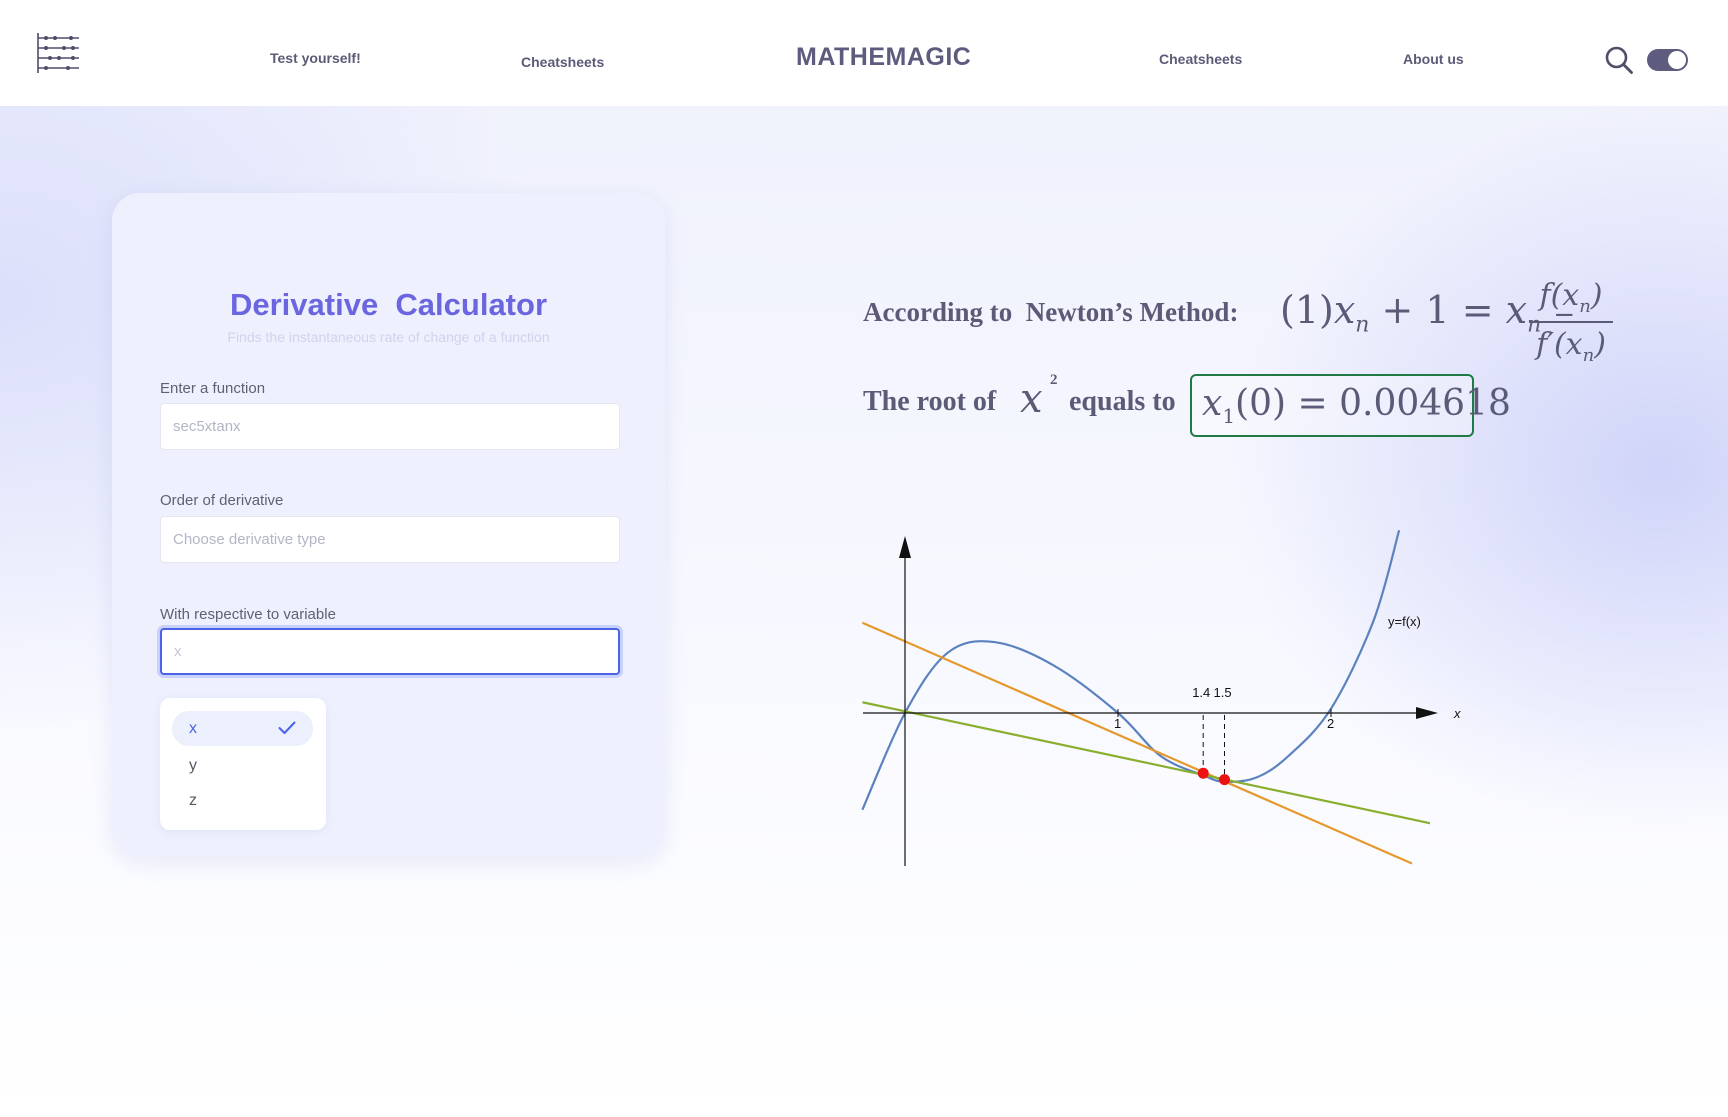 The width and height of the screenshot is (1728, 1117). Describe the element at coordinates (1122, 401) in the screenshot. I see `root-equals-label: equals to` at that location.